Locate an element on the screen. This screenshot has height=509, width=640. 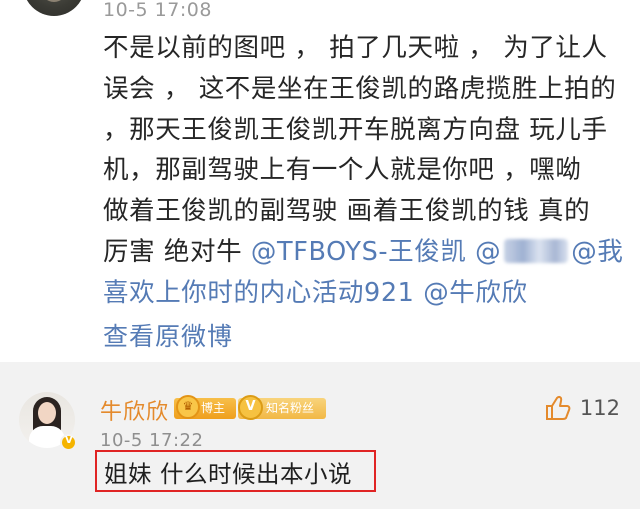
mention-link-blurred: @ is located at coordinates (523, 252).